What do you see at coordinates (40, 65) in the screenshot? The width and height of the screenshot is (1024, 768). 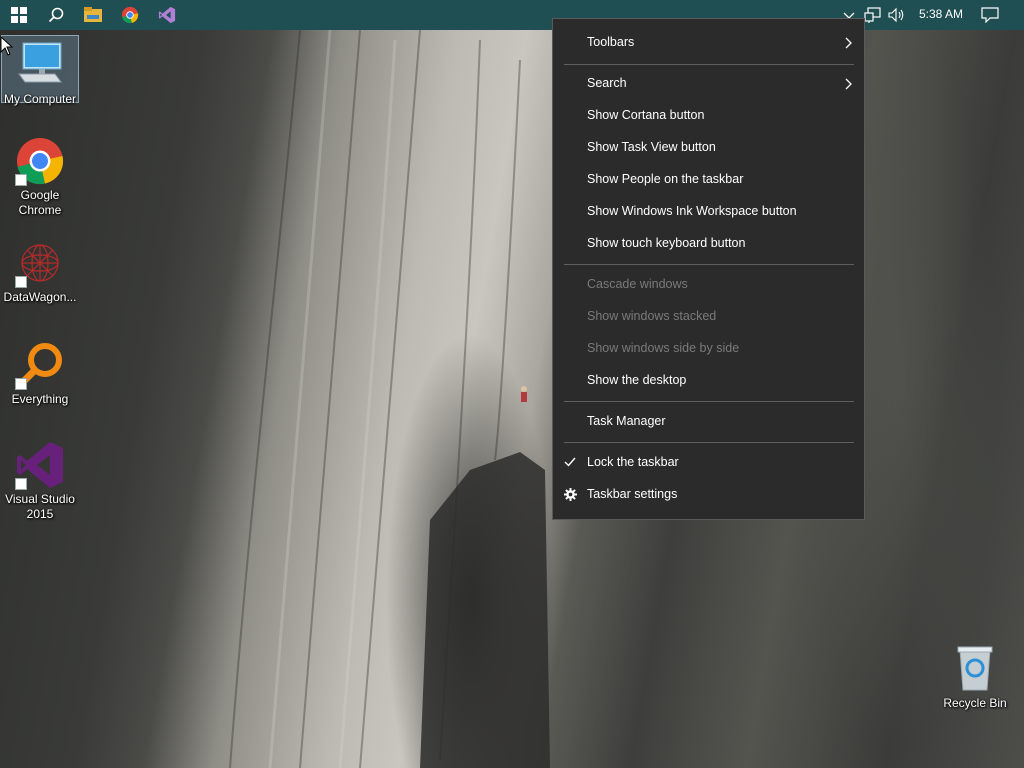 I see `computer-icon` at bounding box center [40, 65].